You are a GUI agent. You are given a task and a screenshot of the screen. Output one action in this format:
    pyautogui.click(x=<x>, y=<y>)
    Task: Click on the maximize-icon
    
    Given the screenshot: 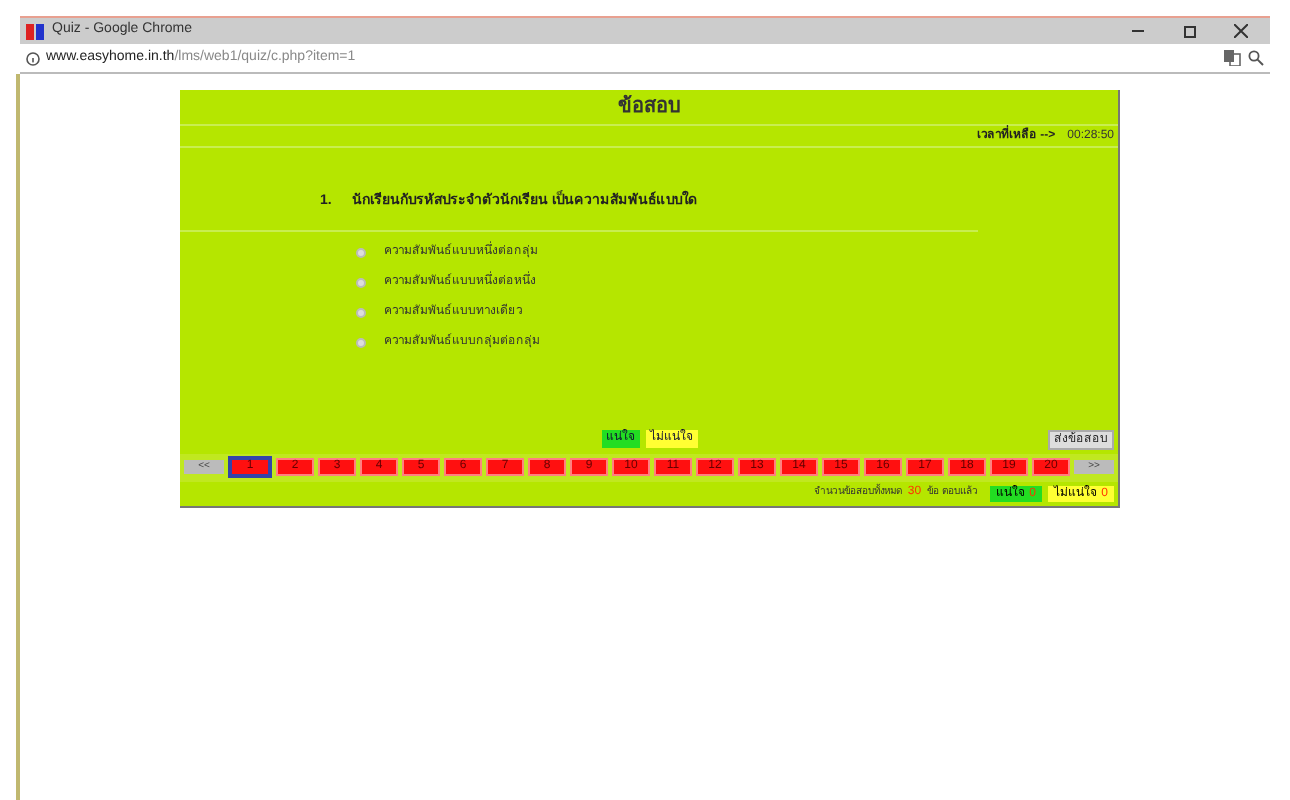 What is the action you would take?
    pyautogui.click(x=1190, y=31)
    